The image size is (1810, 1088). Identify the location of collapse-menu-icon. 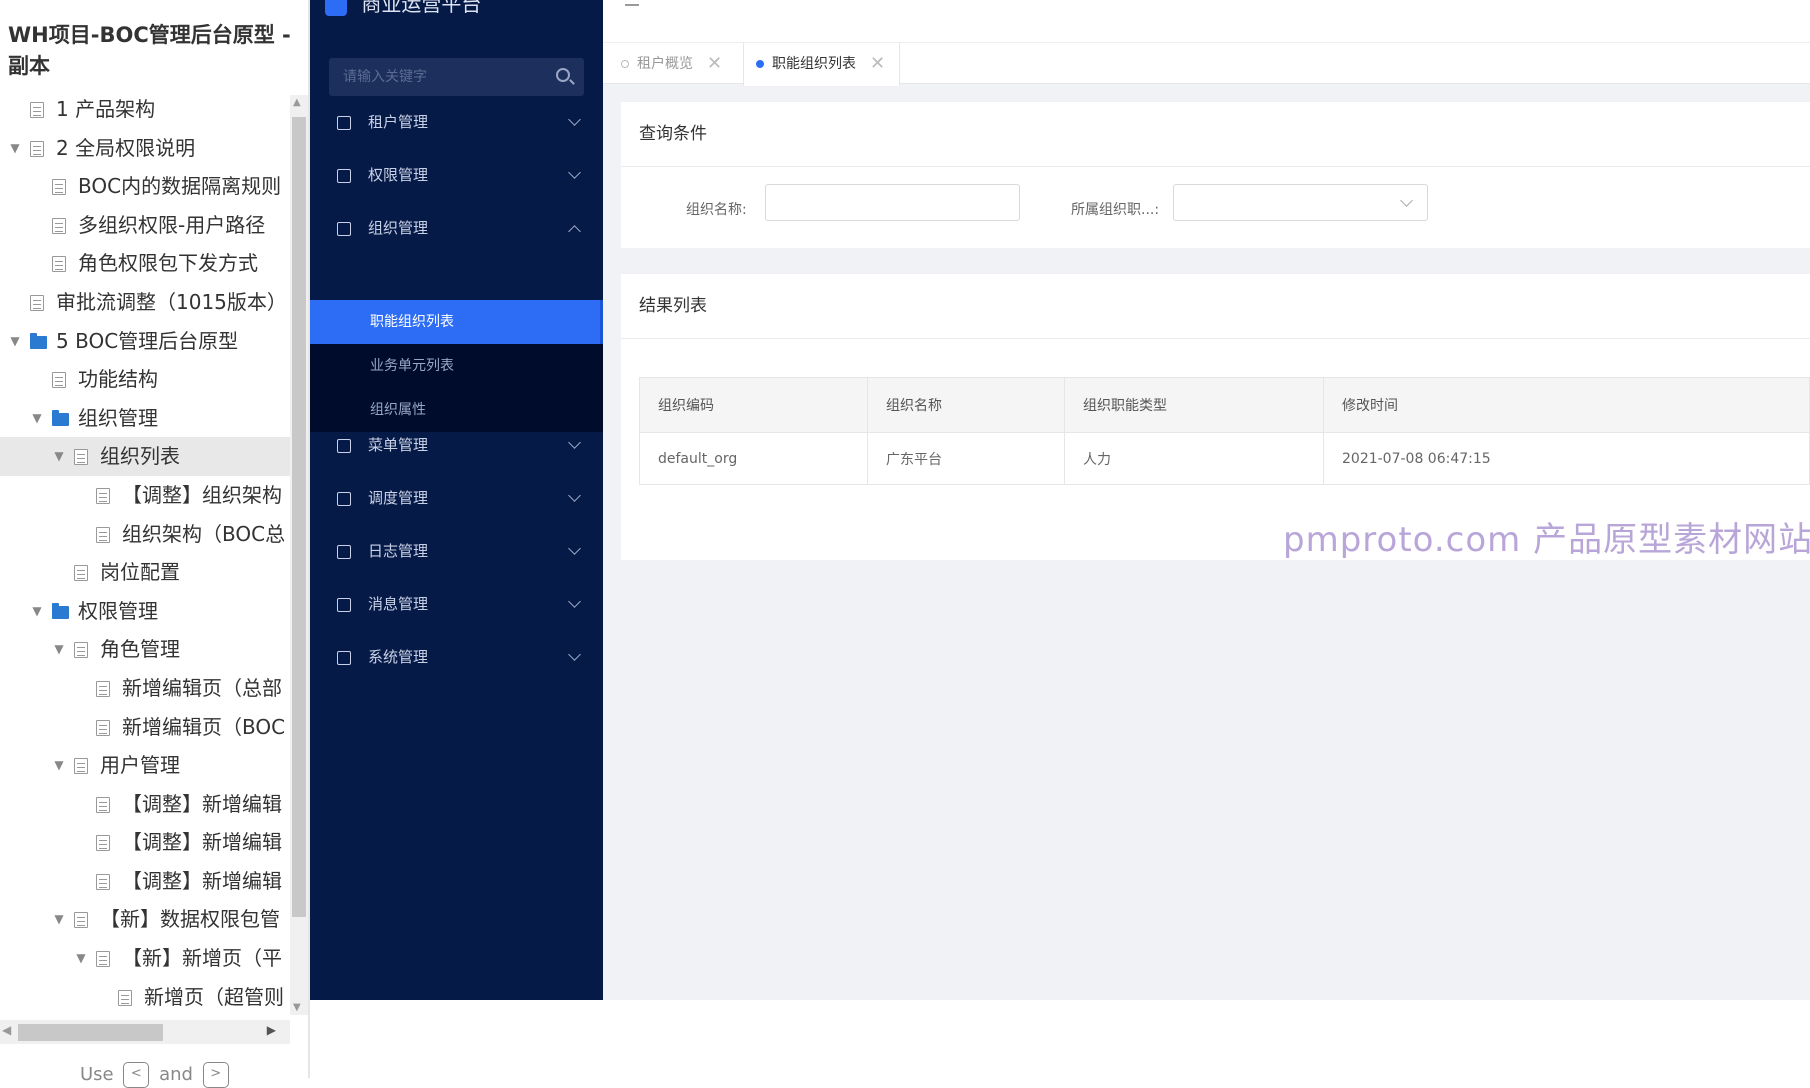
(632, 5).